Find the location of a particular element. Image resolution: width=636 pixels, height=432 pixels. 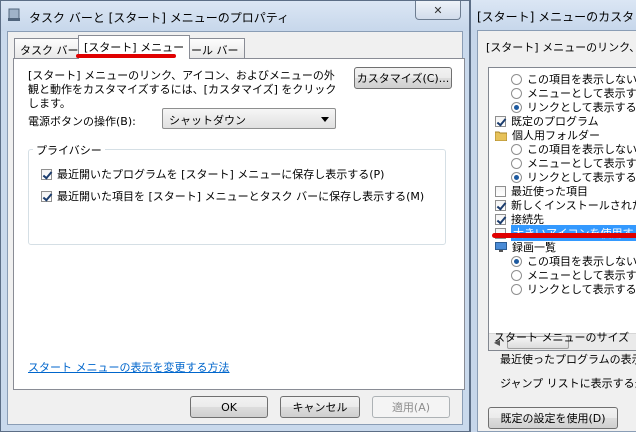

title-bar: [スタート] メニューのカスタ is located at coordinates (553, 15).